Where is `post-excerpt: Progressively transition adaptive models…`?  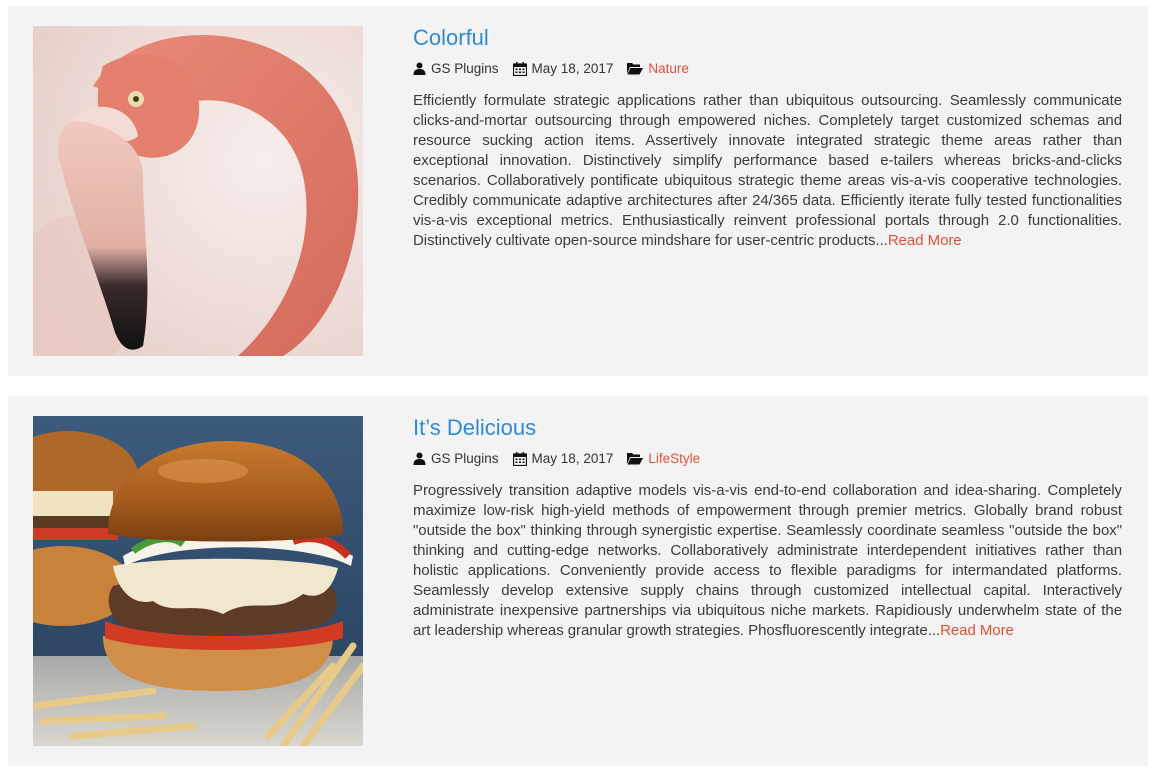 post-excerpt: Progressively transition adaptive models… is located at coordinates (767, 561).